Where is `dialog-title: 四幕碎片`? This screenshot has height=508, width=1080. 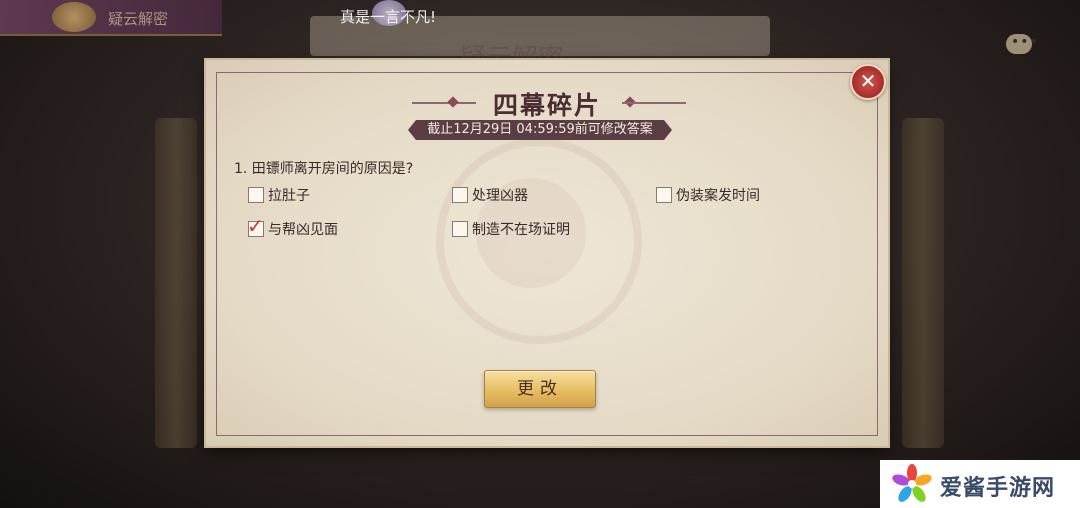 dialog-title: 四幕碎片 is located at coordinates (546, 105).